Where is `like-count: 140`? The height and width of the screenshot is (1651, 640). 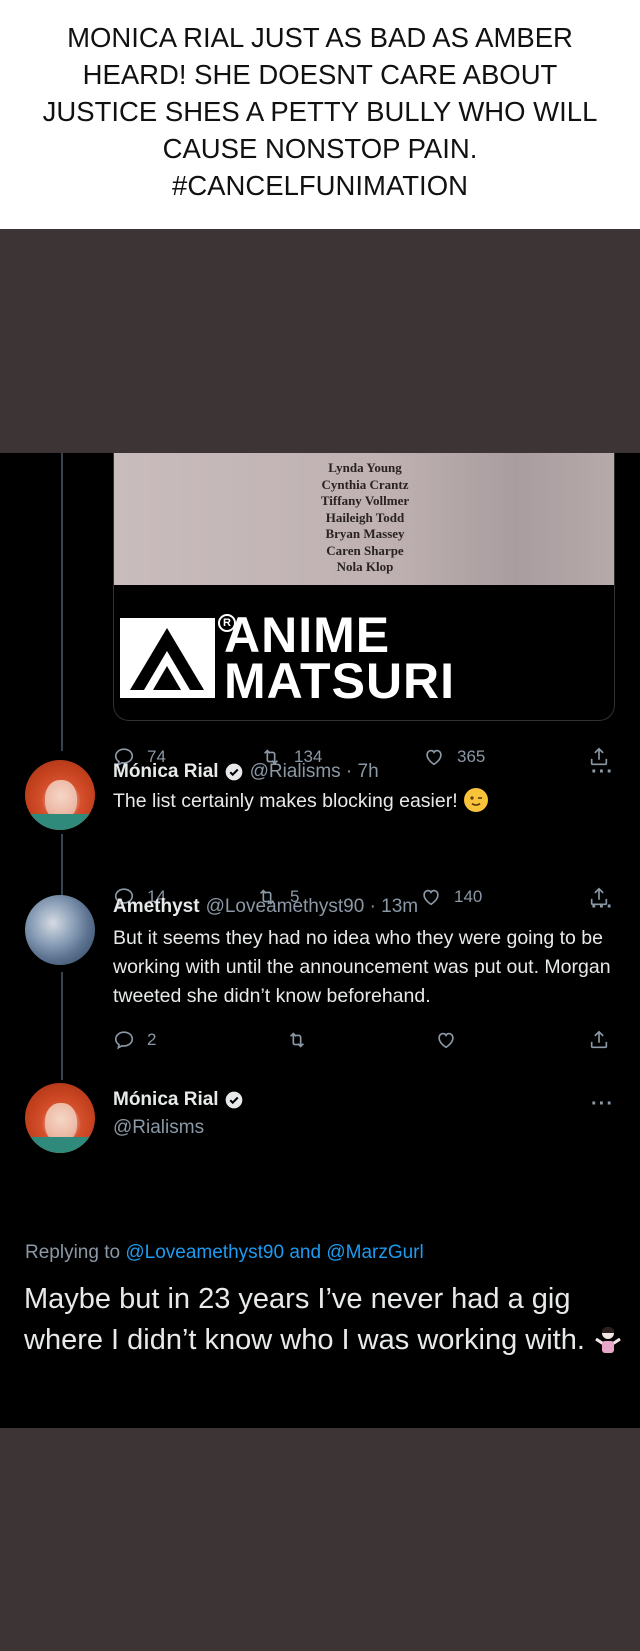
like-count: 140 is located at coordinates (468, 896).